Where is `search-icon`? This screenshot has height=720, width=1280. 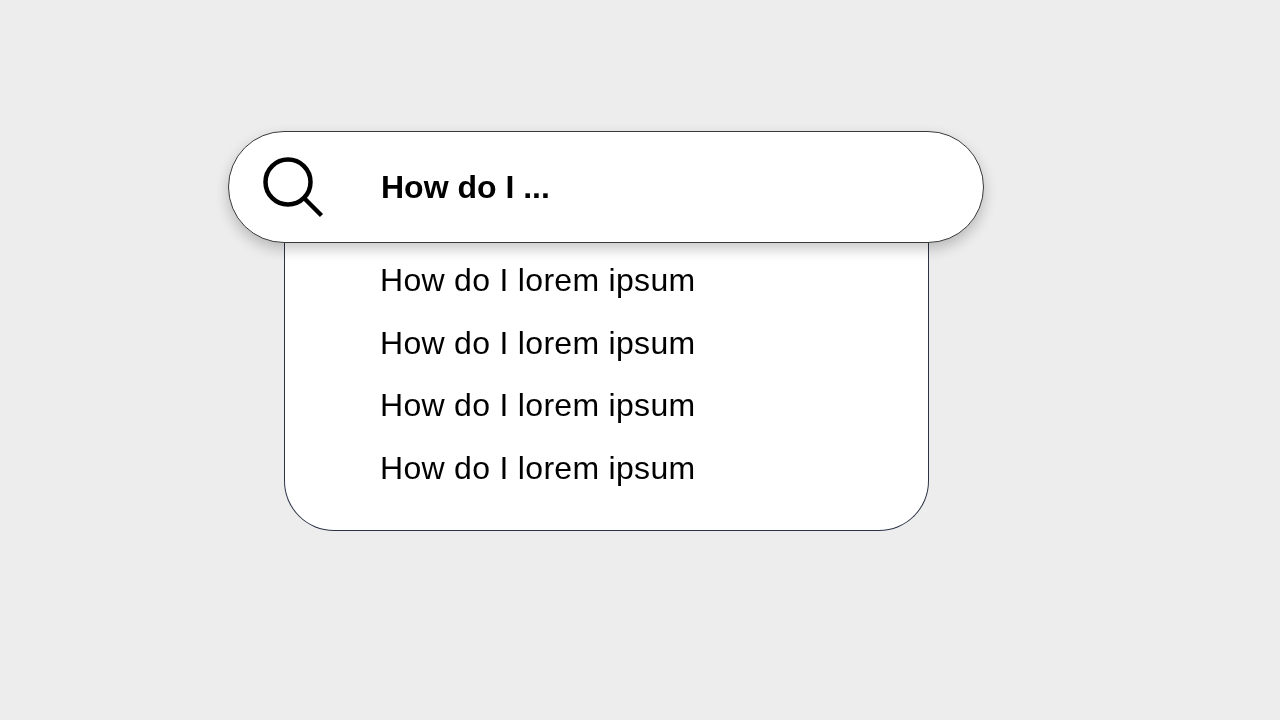 search-icon is located at coordinates (293, 187).